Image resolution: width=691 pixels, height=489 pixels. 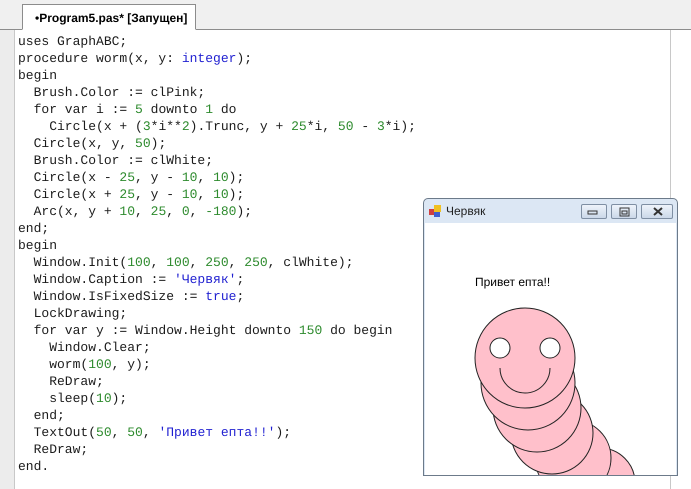 What do you see at coordinates (193, 262) in the screenshot?
I see `code-line: Window.Init(100, 100, 250, 250, clWhite);` at bounding box center [193, 262].